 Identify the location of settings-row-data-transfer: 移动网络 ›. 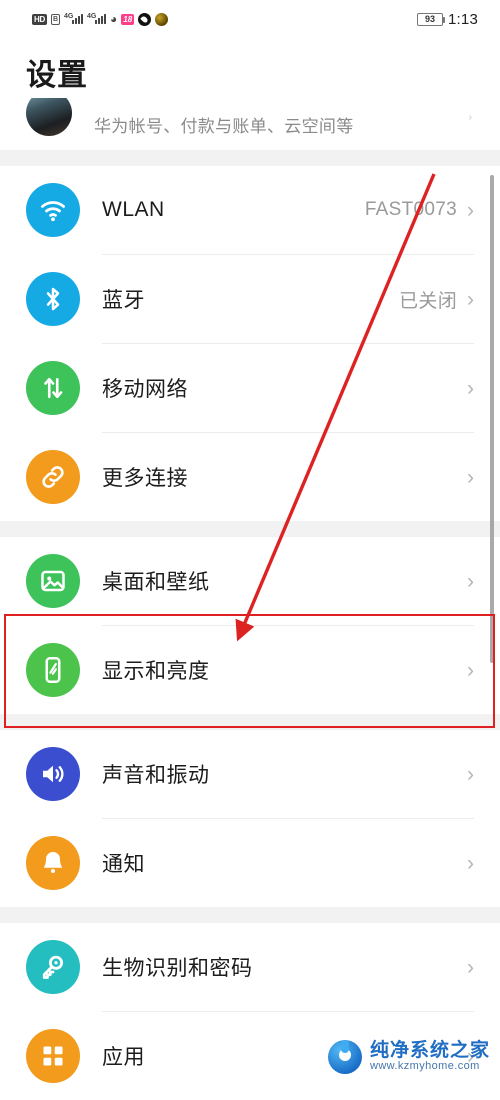
(250, 388).